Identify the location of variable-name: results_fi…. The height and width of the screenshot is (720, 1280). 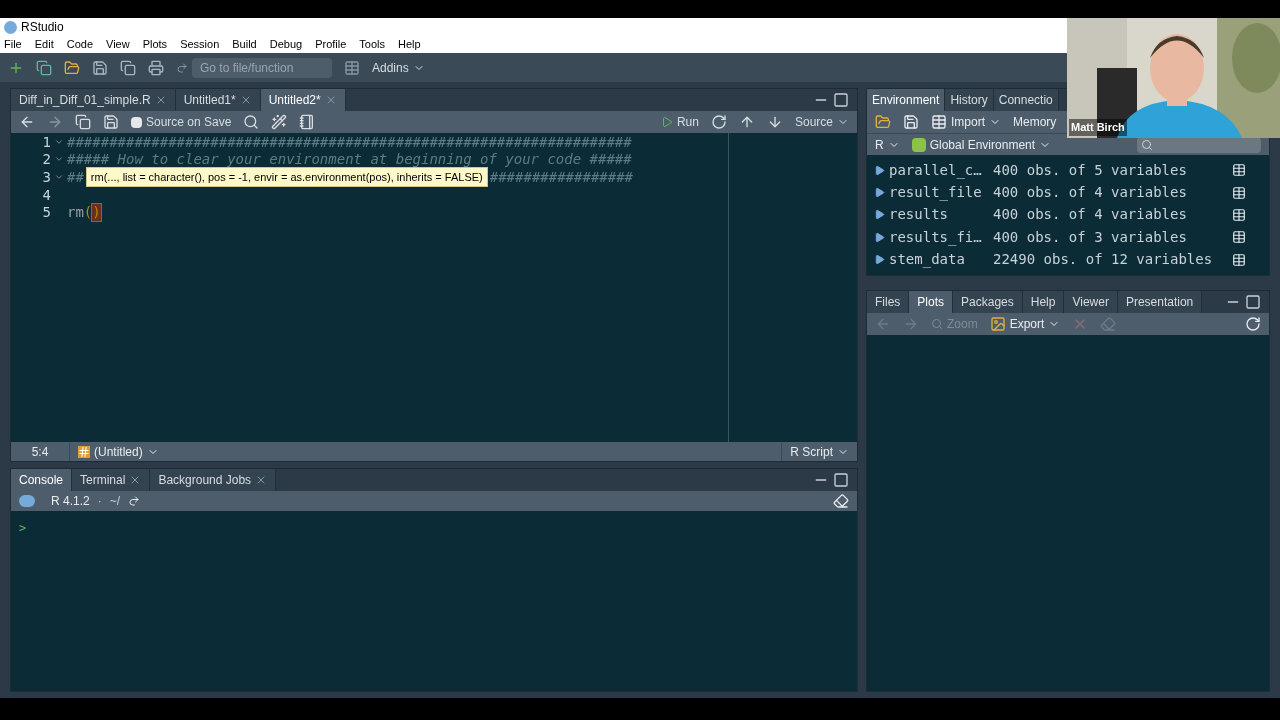
(936, 237).